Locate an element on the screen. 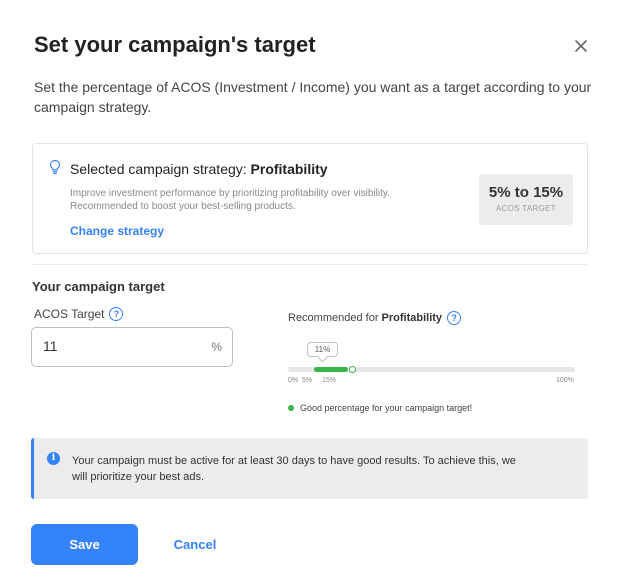  recommended-range-fill is located at coordinates (331, 369).